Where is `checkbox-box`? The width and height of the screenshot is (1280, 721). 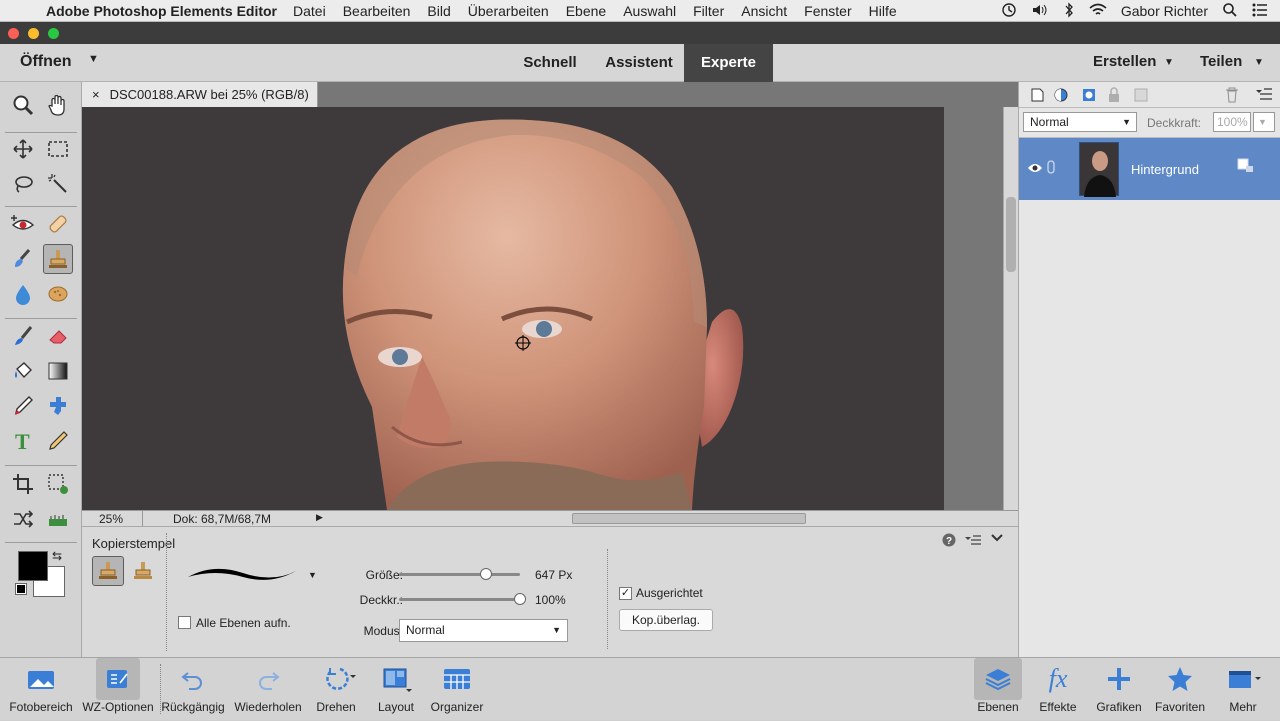
checkbox-box is located at coordinates (184, 623).